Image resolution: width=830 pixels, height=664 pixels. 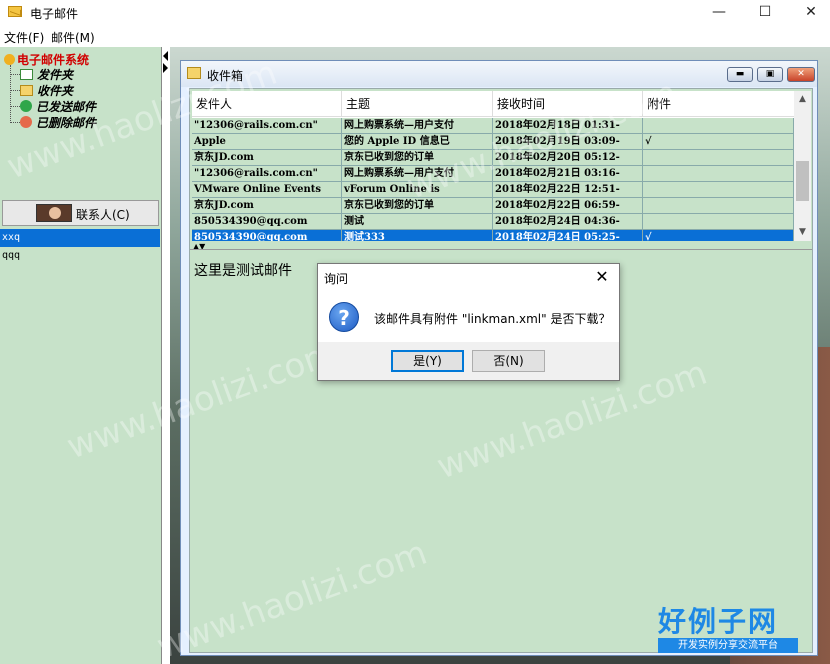 I want to click on tree-item-label: 已删除邮件, so click(x=66, y=123).